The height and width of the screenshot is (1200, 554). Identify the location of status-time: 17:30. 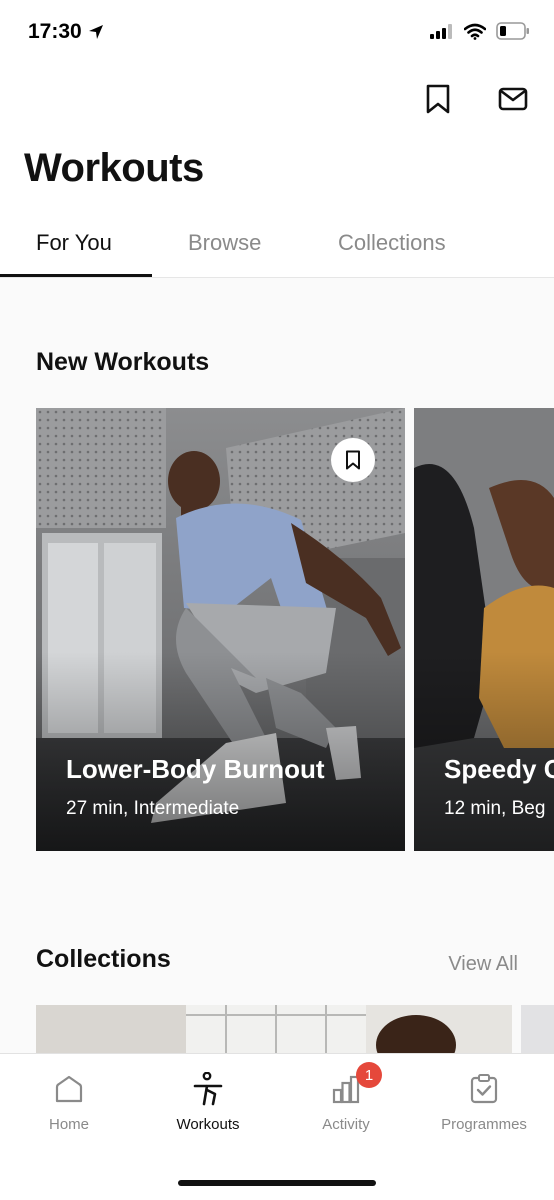
(66, 32).